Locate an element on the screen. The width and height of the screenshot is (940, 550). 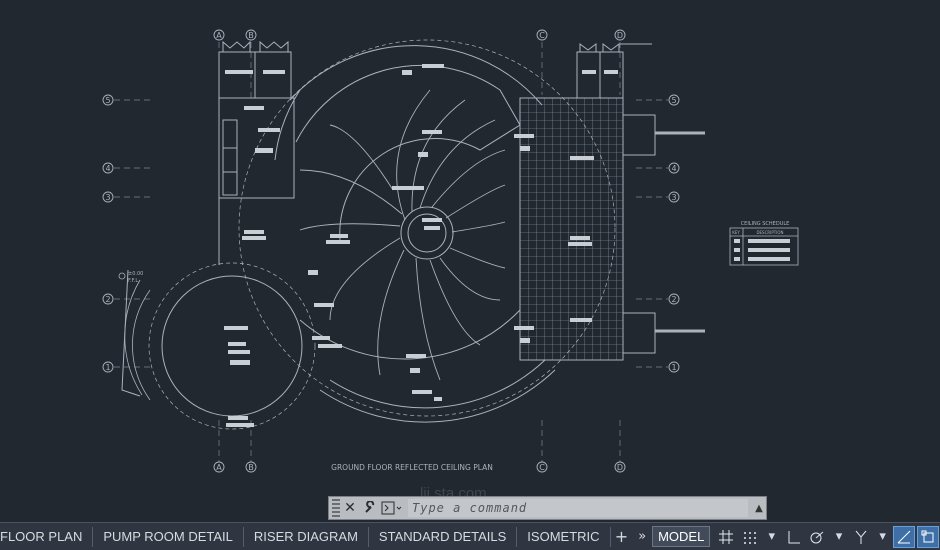
polar-tracking-icon is located at coordinates (817, 537).